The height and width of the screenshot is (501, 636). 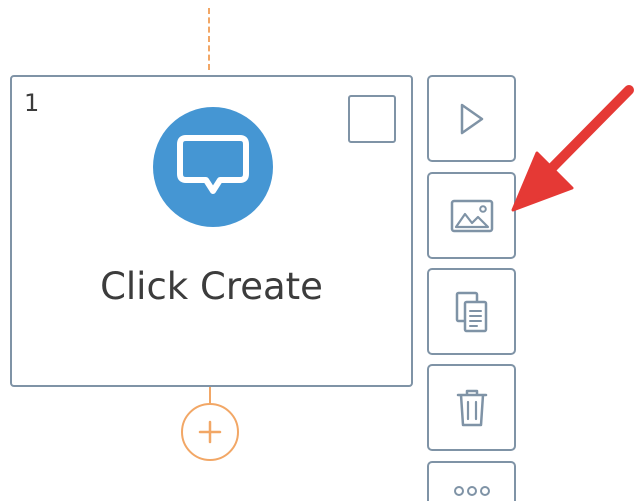 I want to click on delete-button, so click(x=471, y=407).